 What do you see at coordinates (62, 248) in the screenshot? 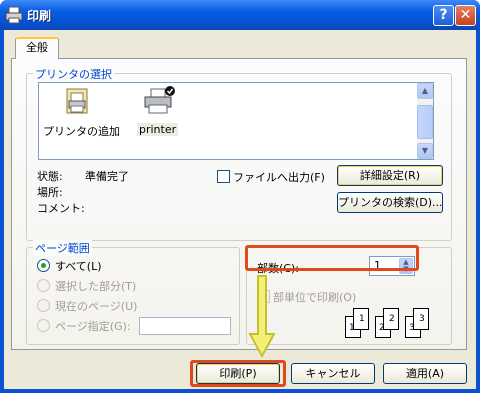
I see `page-range-legend: ページ範囲` at bounding box center [62, 248].